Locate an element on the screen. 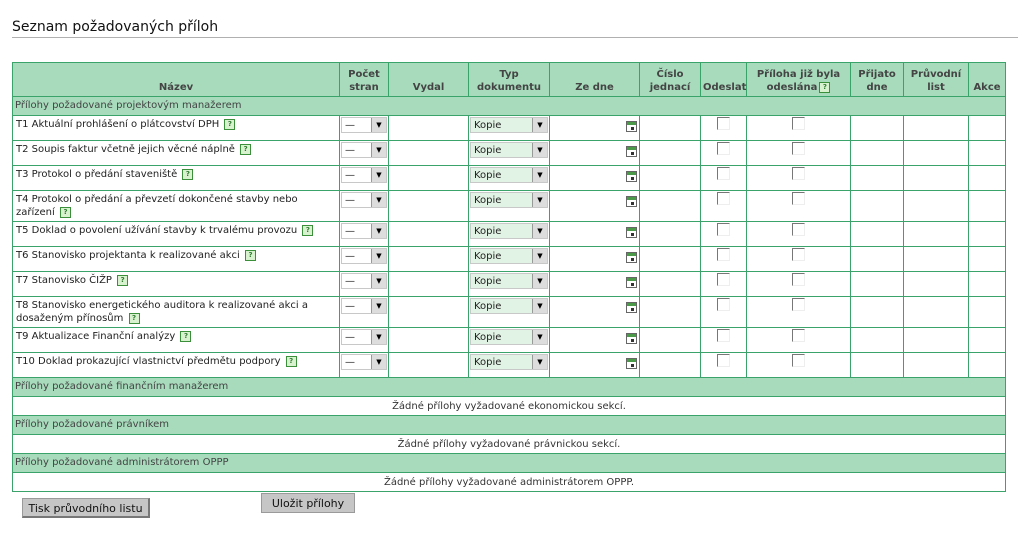  print-cover-letter-button: Tisk průvodního listu is located at coordinates (86, 508).